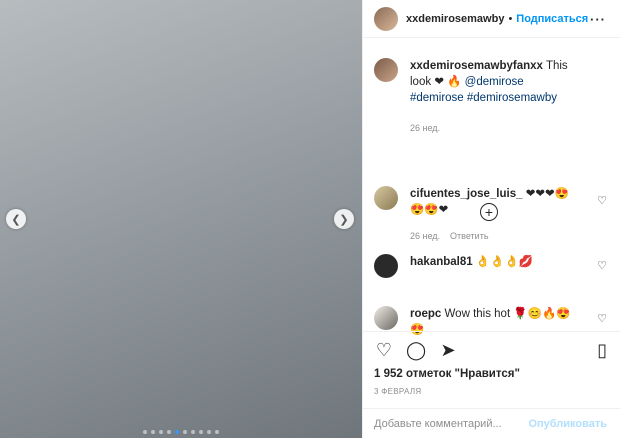 The height and width of the screenshot is (438, 620). I want to click on follow-button: Подписаться, so click(552, 19).